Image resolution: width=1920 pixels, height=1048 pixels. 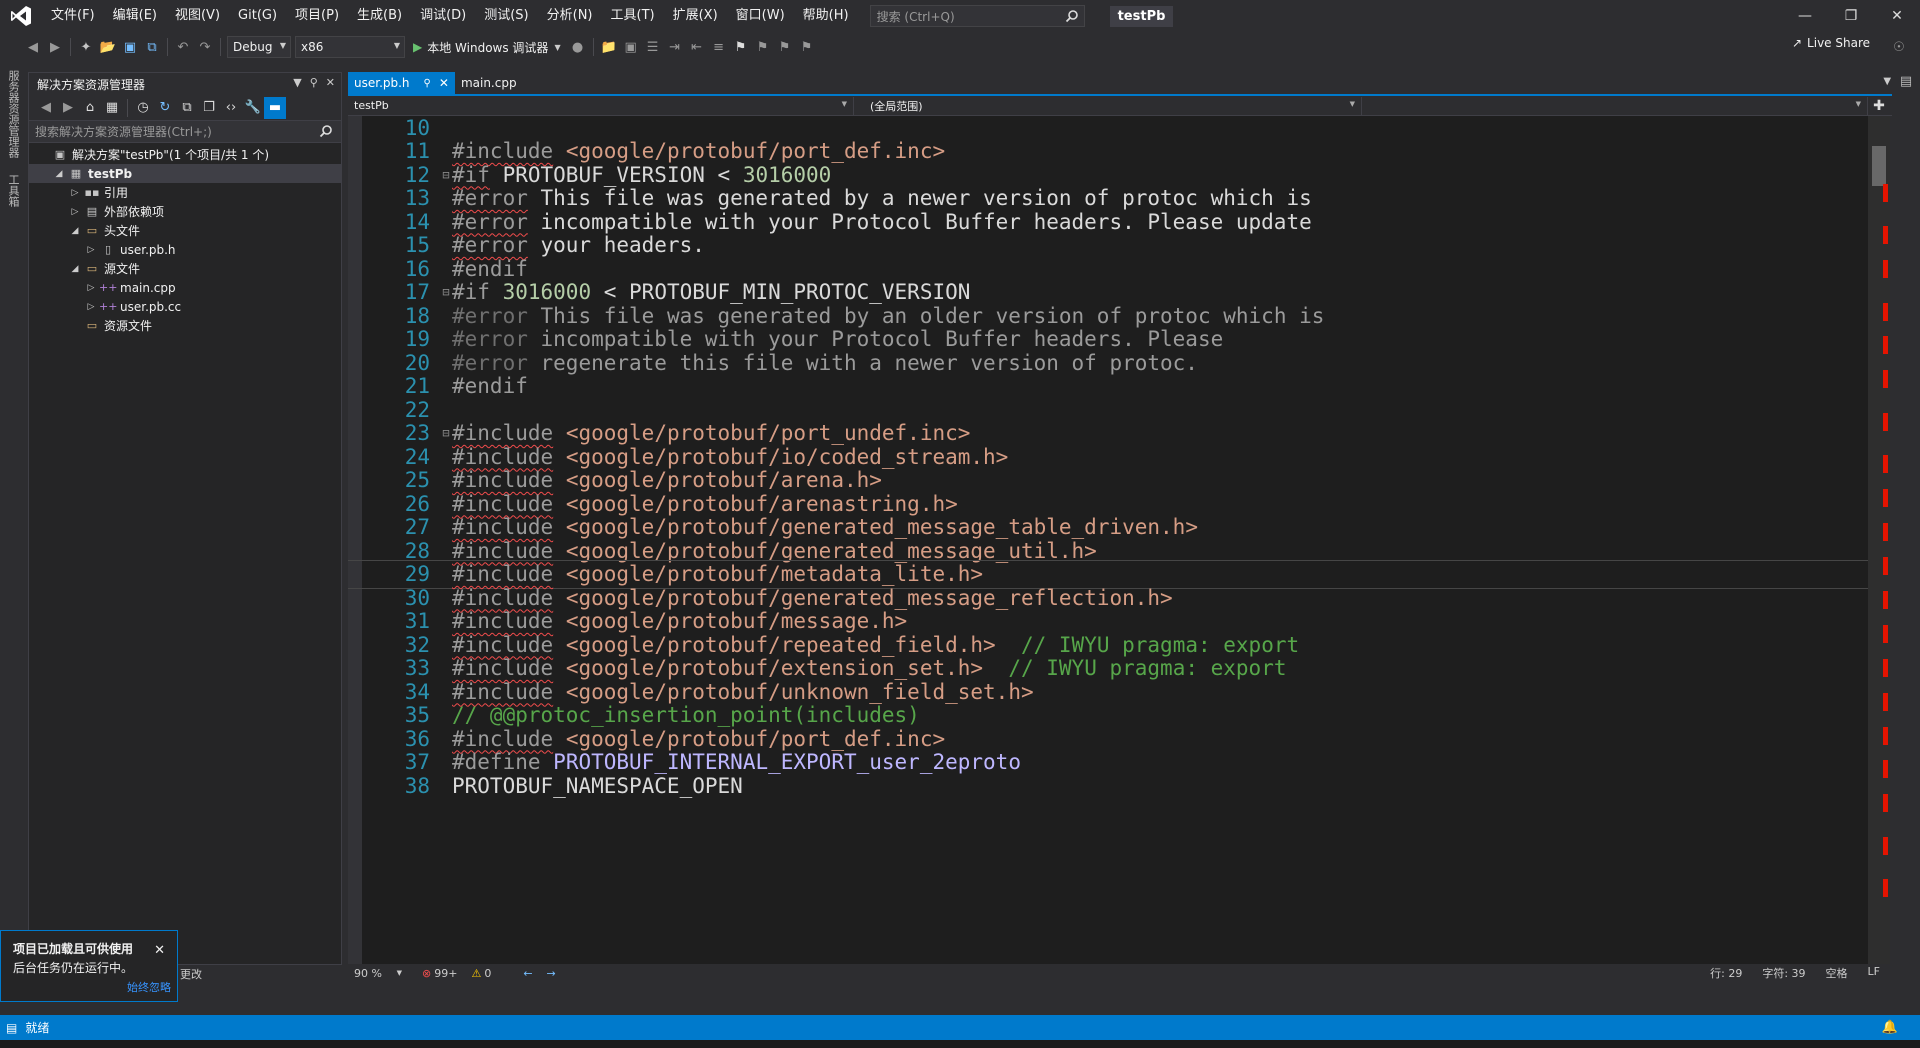 I want to click on open-file-icon: 📂, so click(x=108, y=47).